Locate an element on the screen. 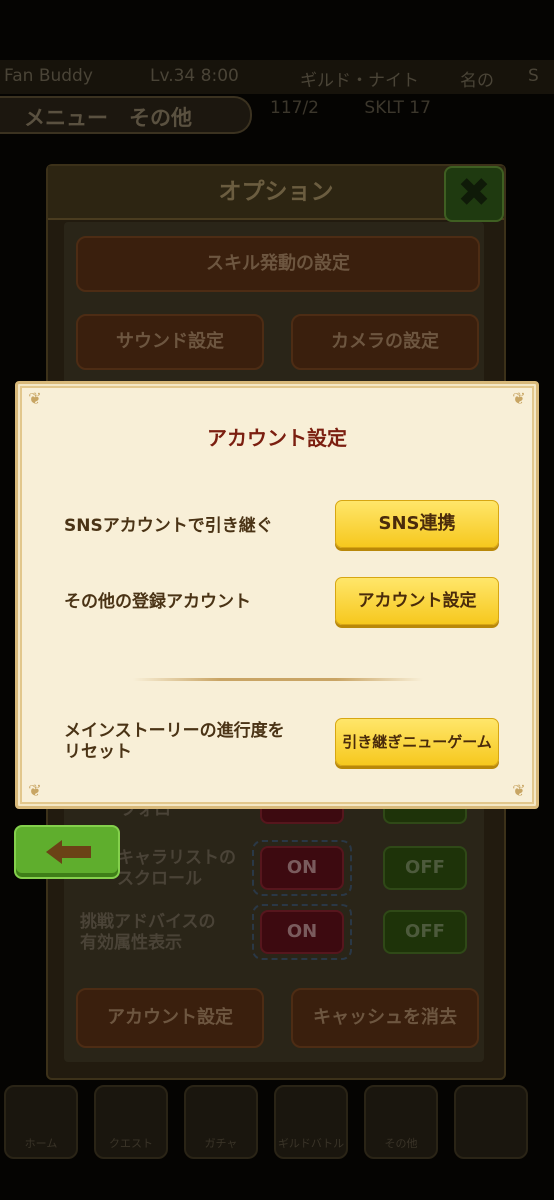 The height and width of the screenshot is (1200, 554). stamina-status: 117/2 SKLT 17 is located at coordinates (350, 108).